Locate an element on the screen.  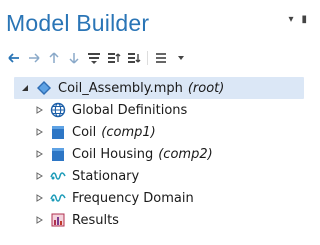
tree-item-results: Results is located at coordinates (79, 220).